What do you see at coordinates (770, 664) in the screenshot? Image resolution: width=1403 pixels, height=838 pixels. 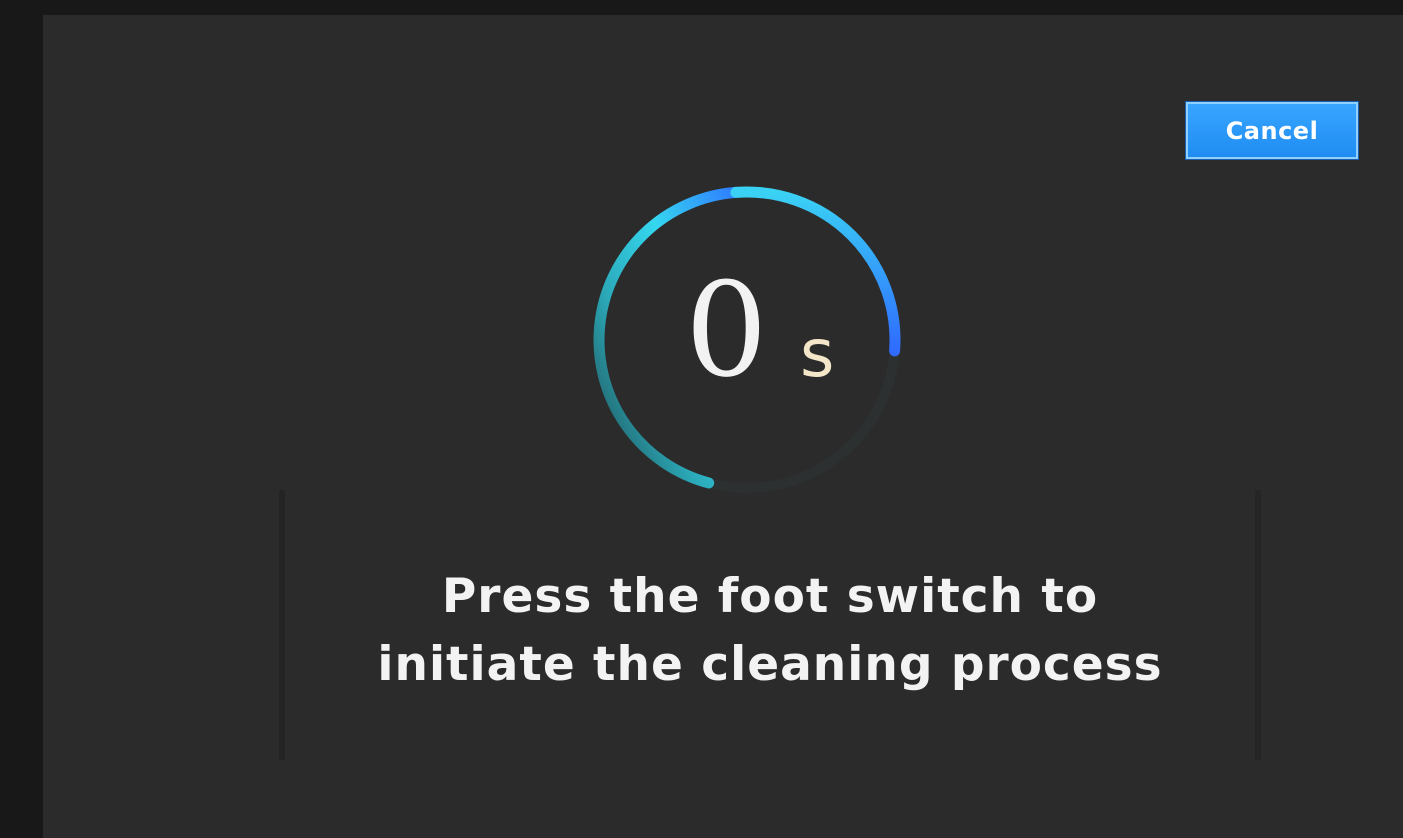 I see `instruction-line-2: initiate the cleaning process` at bounding box center [770, 664].